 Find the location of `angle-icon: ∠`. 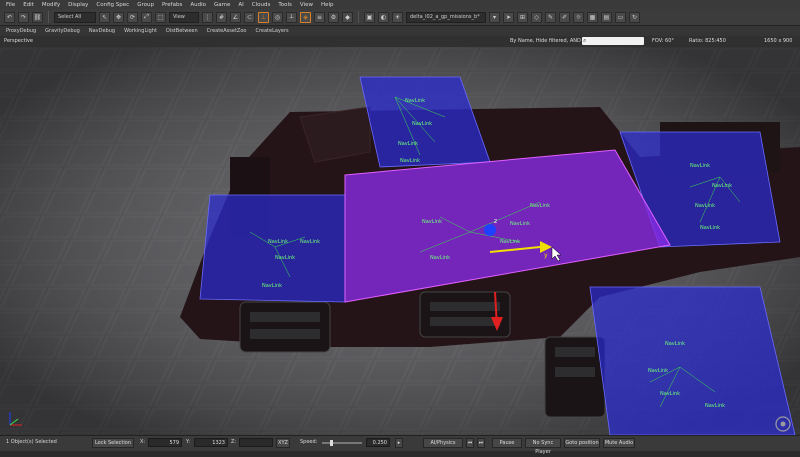

angle-icon: ∠ is located at coordinates (235, 17).